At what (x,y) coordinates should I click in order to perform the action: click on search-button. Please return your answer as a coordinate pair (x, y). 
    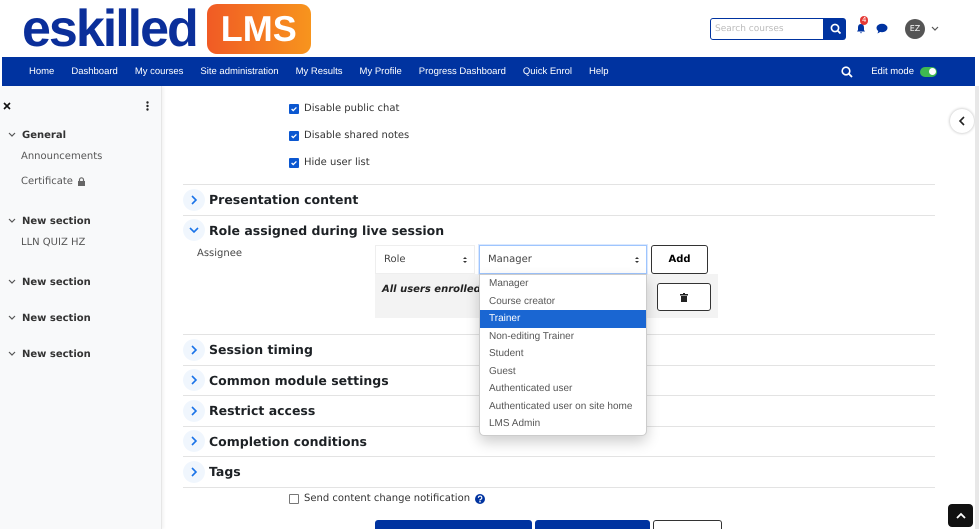
    Looking at the image, I should click on (835, 29).